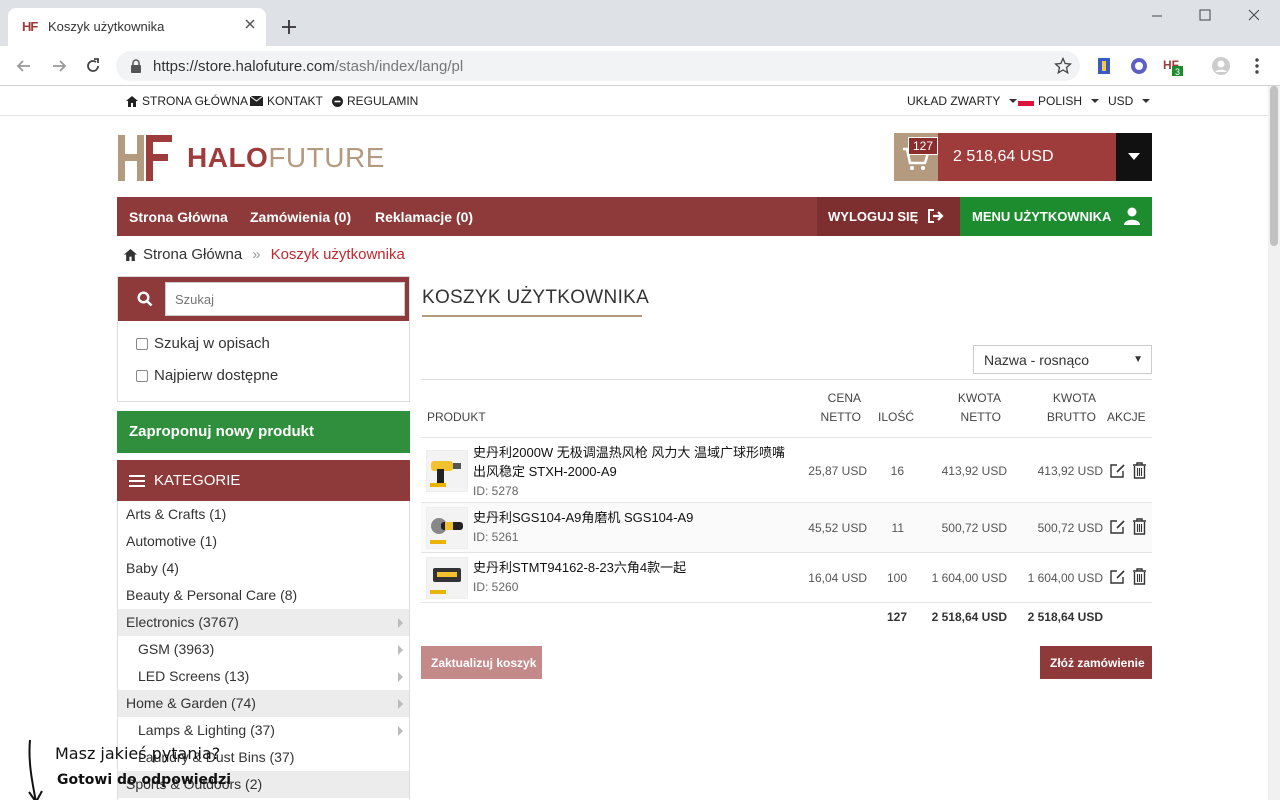 The width and height of the screenshot is (1280, 800). I want to click on net-amount: 1 604,00 USD, so click(969, 578).